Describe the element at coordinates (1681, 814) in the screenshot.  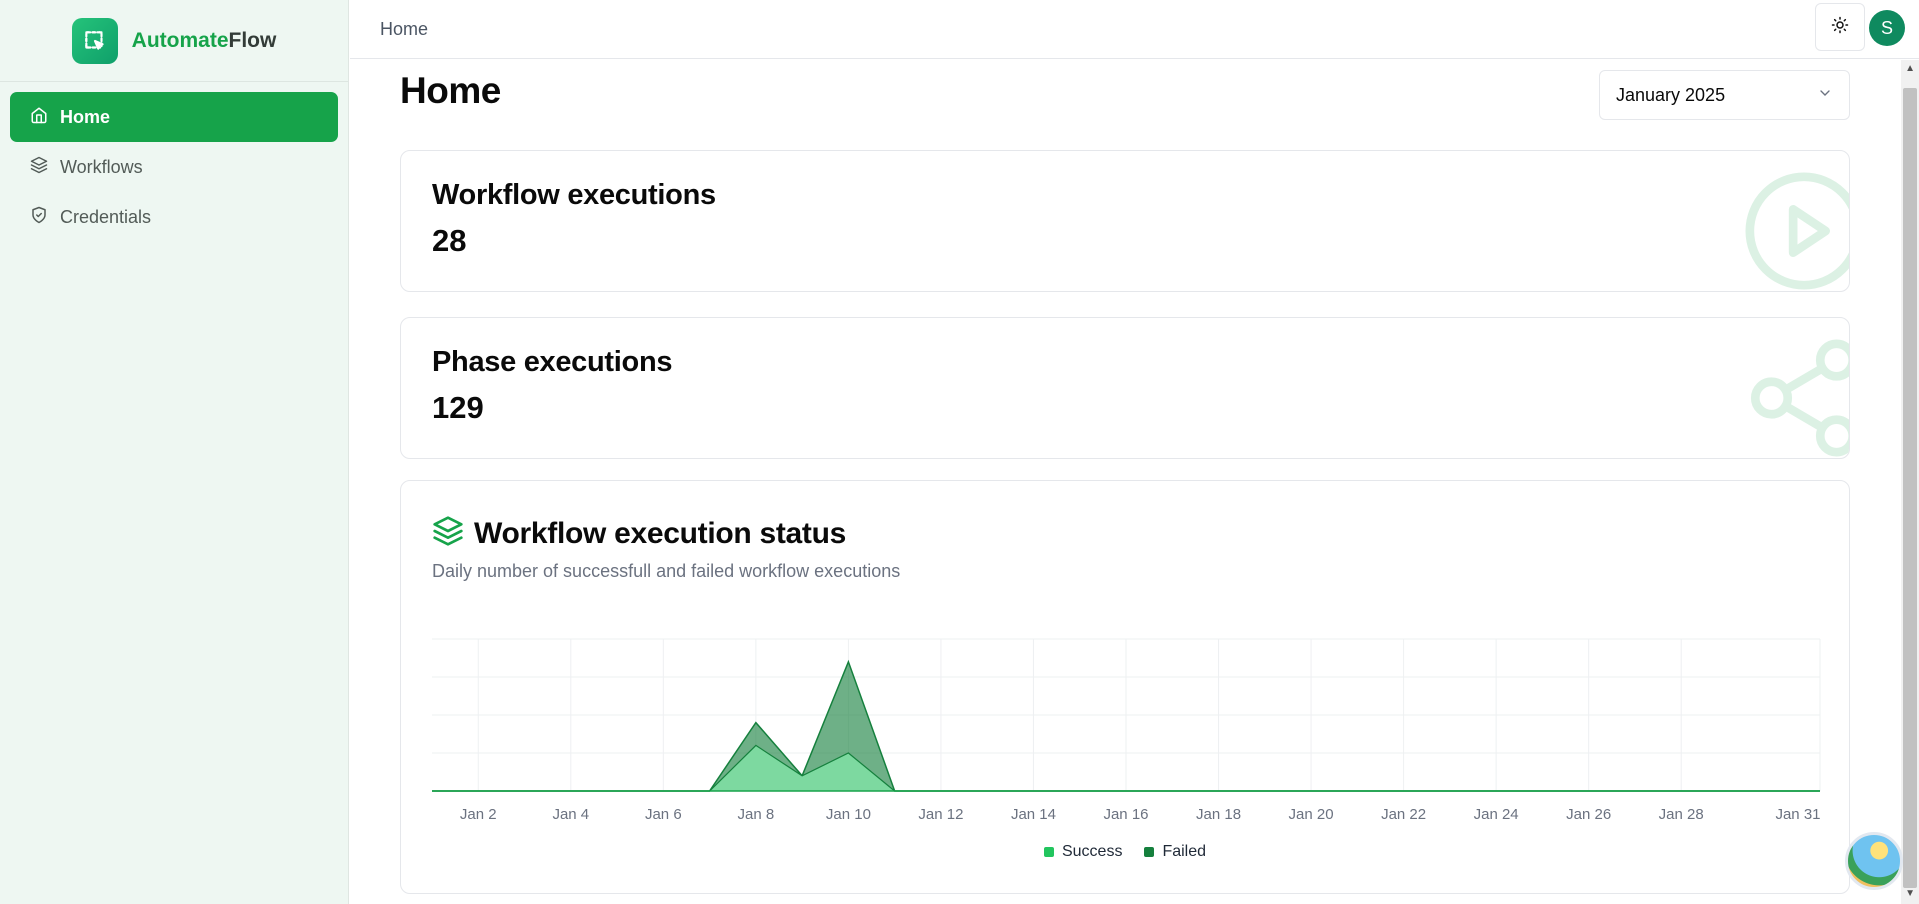
I see `x-tick-label: Jan 28` at that location.